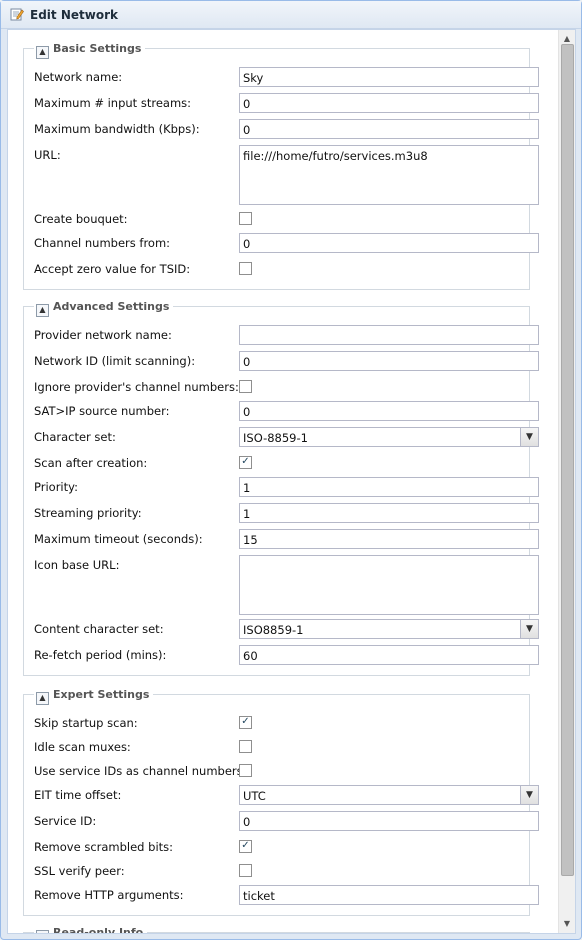 This screenshot has width=582, height=940. What do you see at coordinates (245, 462) in the screenshot?
I see `scan-after-checkbox: ✓` at bounding box center [245, 462].